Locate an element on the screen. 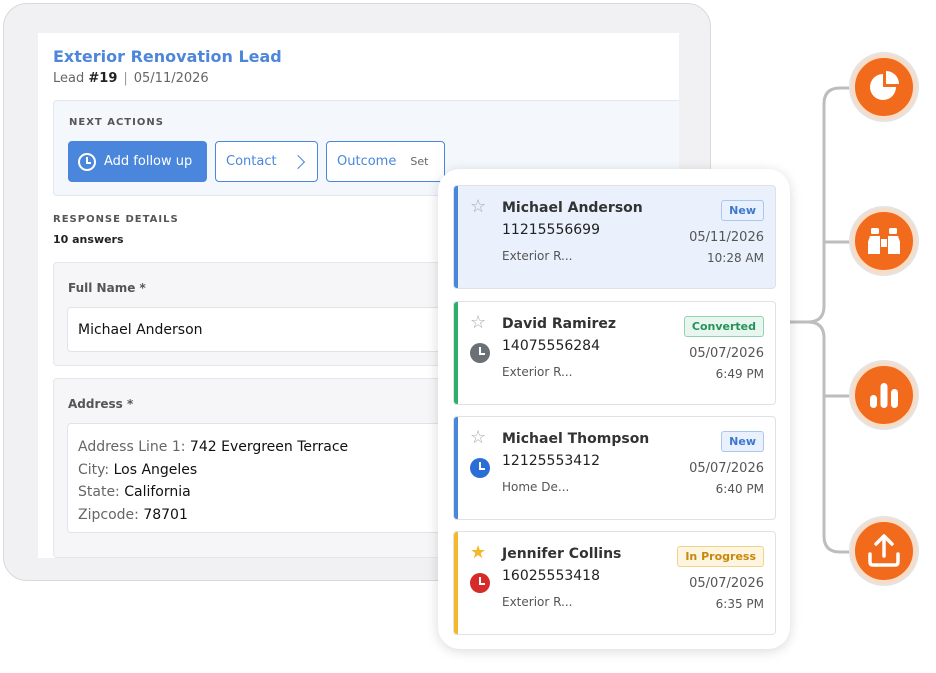 The width and height of the screenshot is (936, 673). status-badge: In Progress is located at coordinates (720, 556).